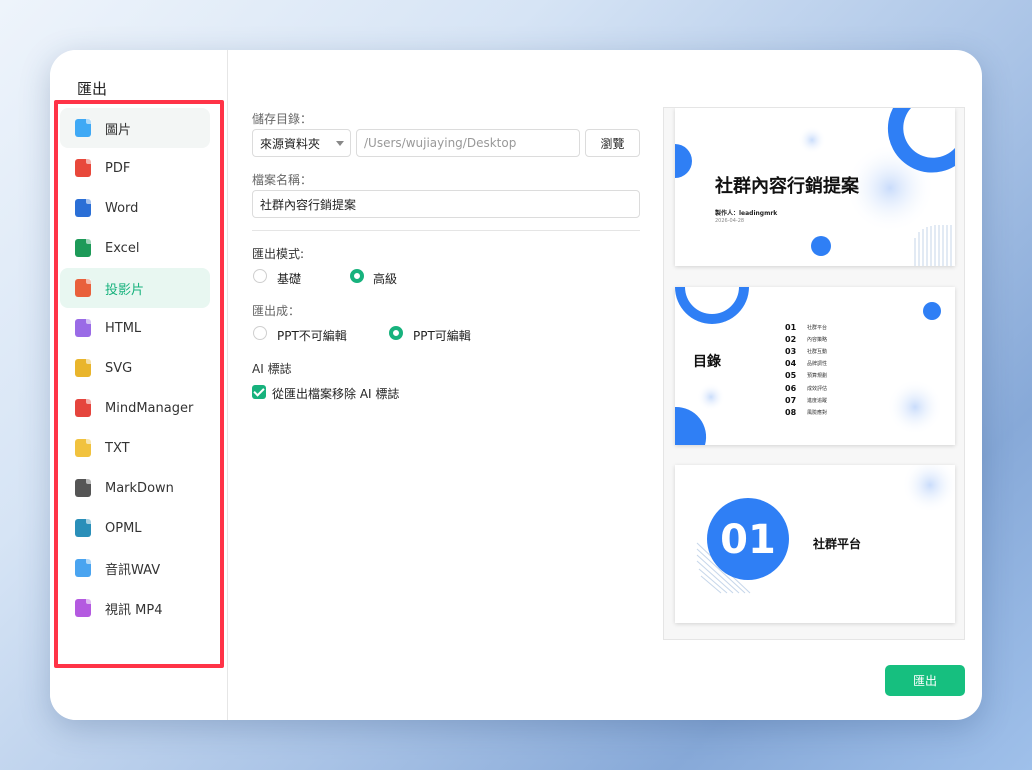  I want to click on format-item: 投影片, so click(135, 288).